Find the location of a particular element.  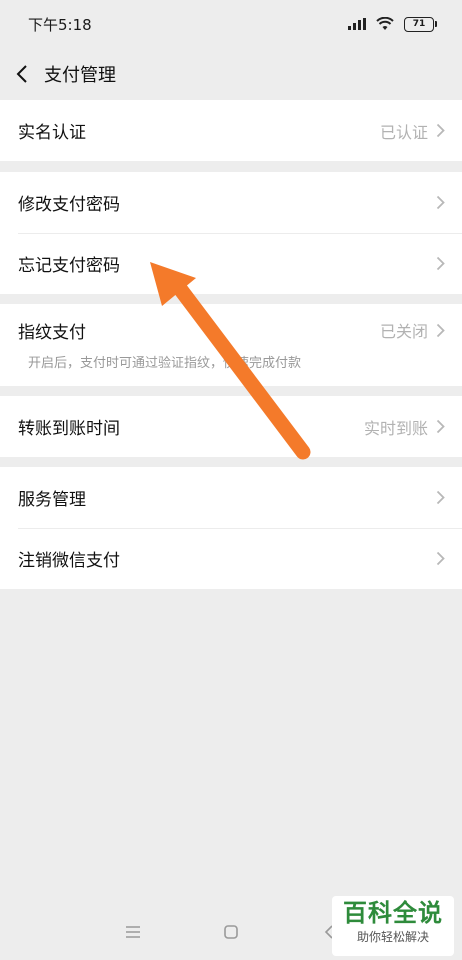

row-label: 忘记支付密码 is located at coordinates (69, 266).